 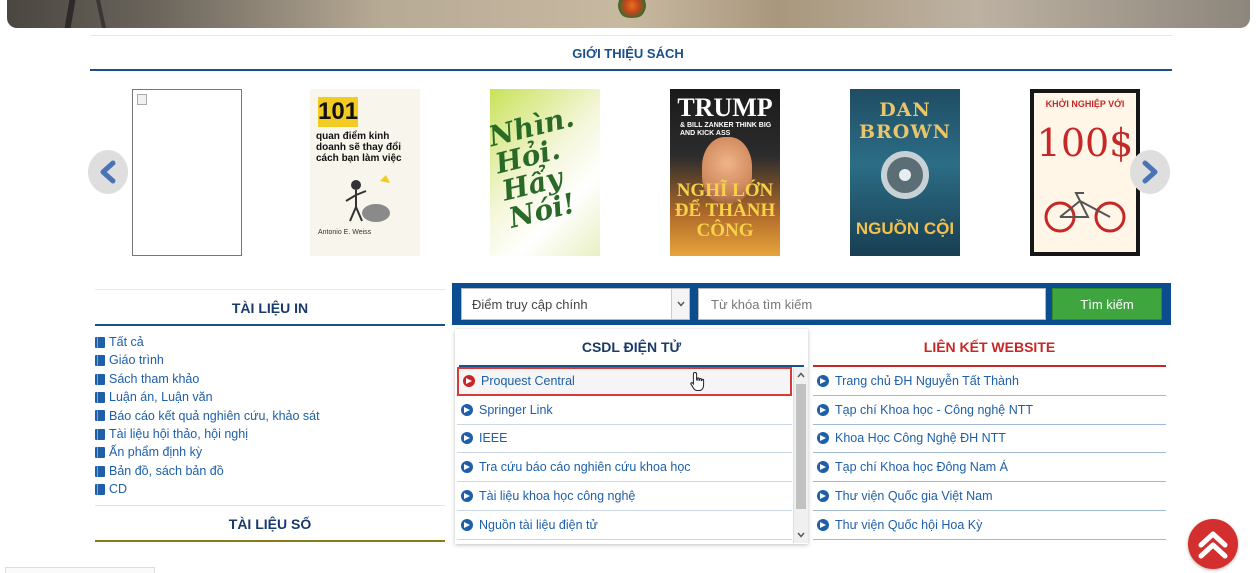 What do you see at coordinates (534, 167) in the screenshot?
I see `book-cover-title: Nhìn. Hỏi. Hẩy Nói!` at bounding box center [534, 167].